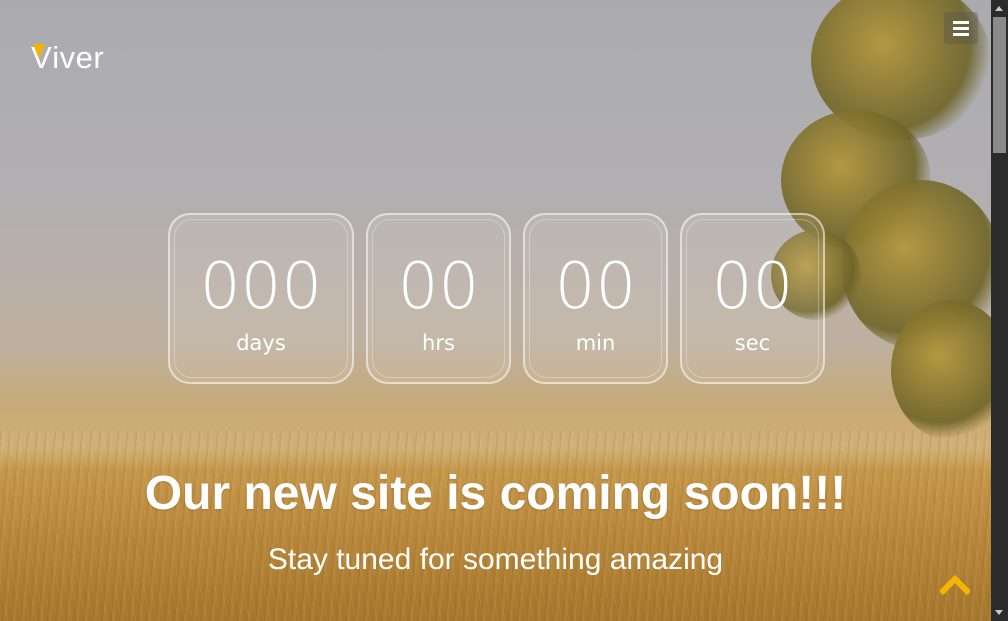 This screenshot has height=621, width=1008. I want to click on countdown-days-value: 000, so click(261, 287).